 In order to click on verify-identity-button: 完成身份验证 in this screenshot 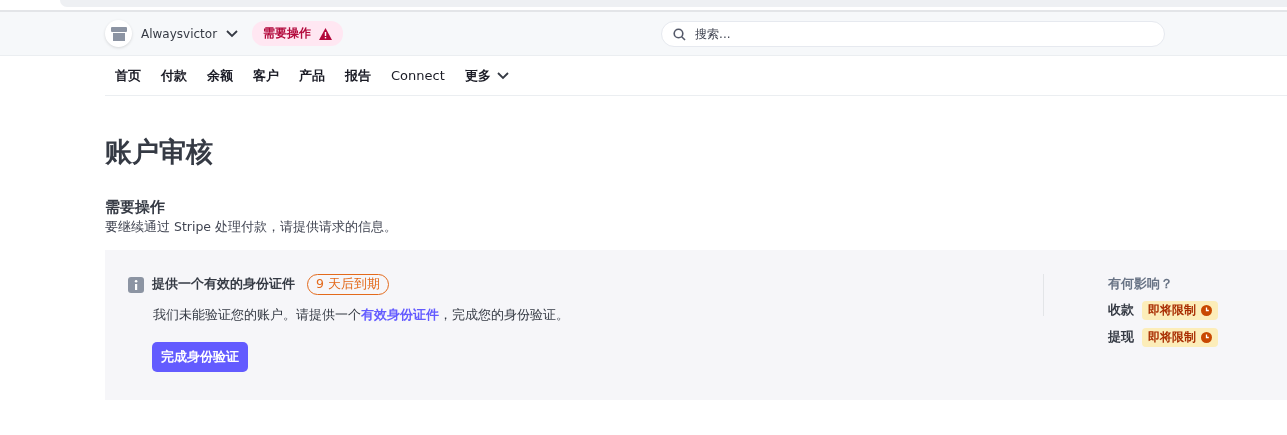, I will do `click(200, 357)`.